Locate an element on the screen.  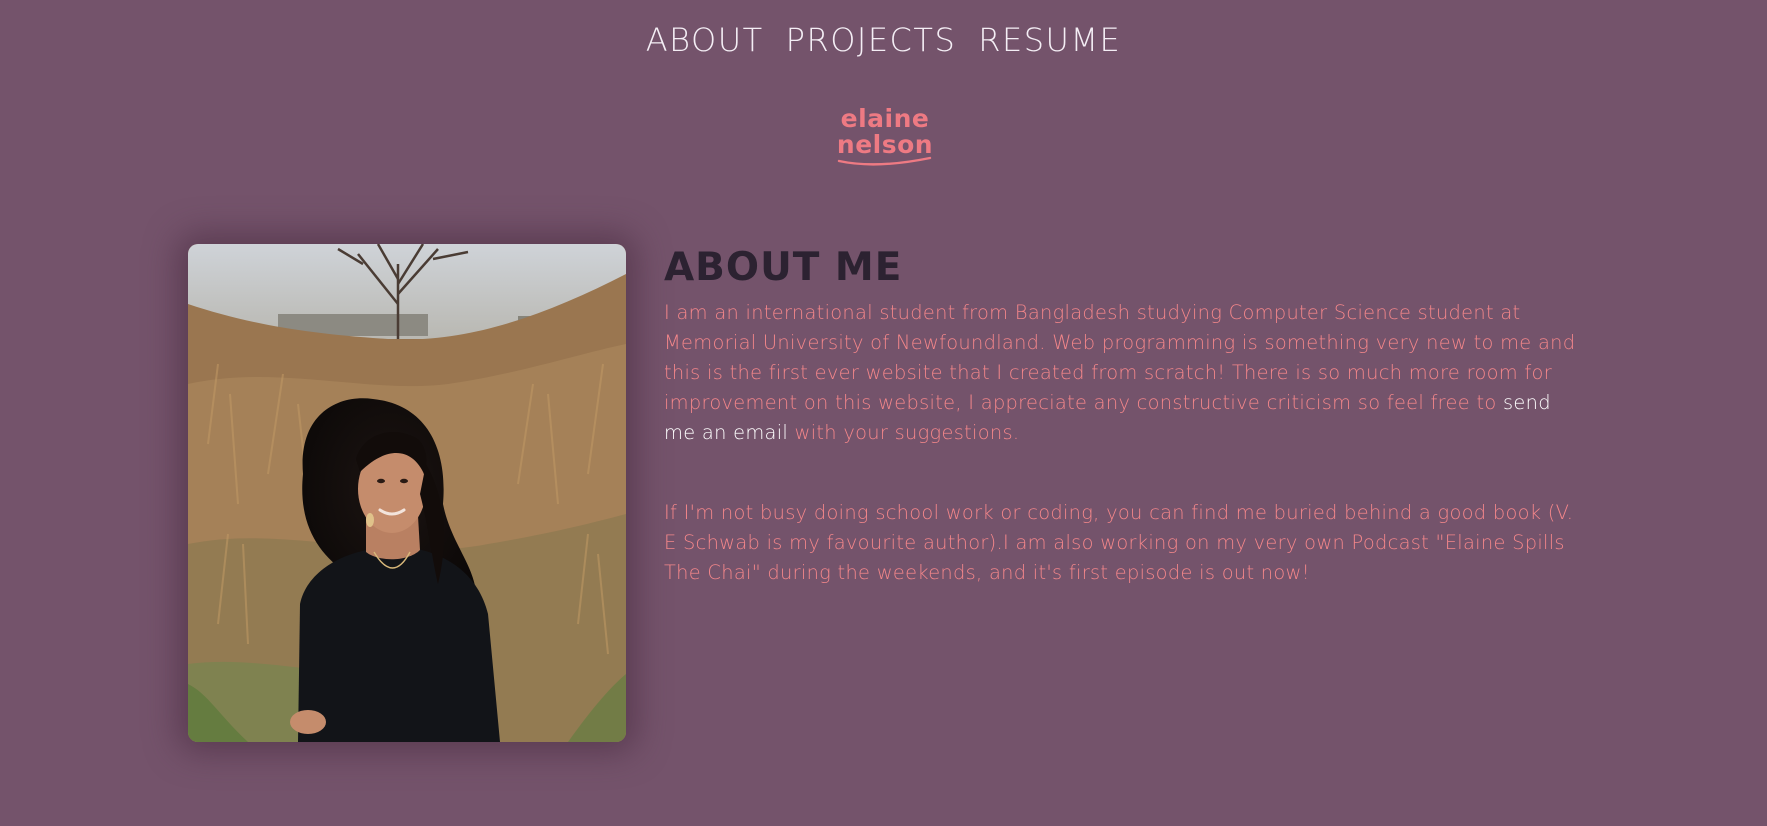
main-nav: ABOUT PROJECTS RESUME is located at coordinates (883, 40).